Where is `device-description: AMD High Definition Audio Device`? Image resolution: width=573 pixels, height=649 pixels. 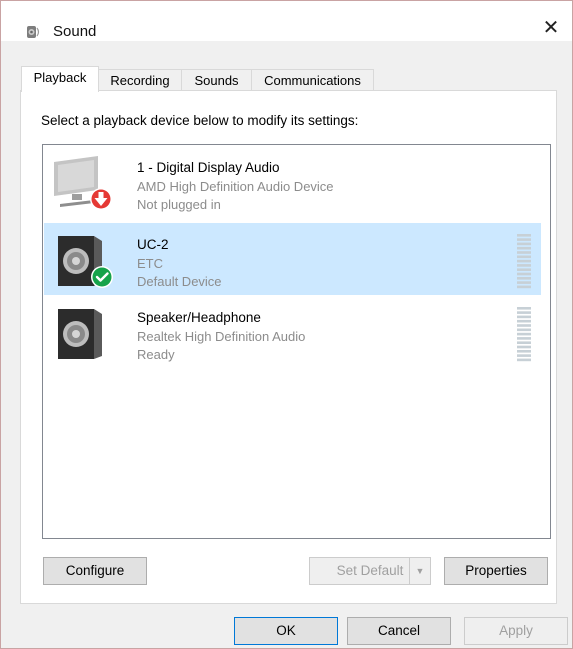
device-description: AMD High Definition Audio Device is located at coordinates (235, 186).